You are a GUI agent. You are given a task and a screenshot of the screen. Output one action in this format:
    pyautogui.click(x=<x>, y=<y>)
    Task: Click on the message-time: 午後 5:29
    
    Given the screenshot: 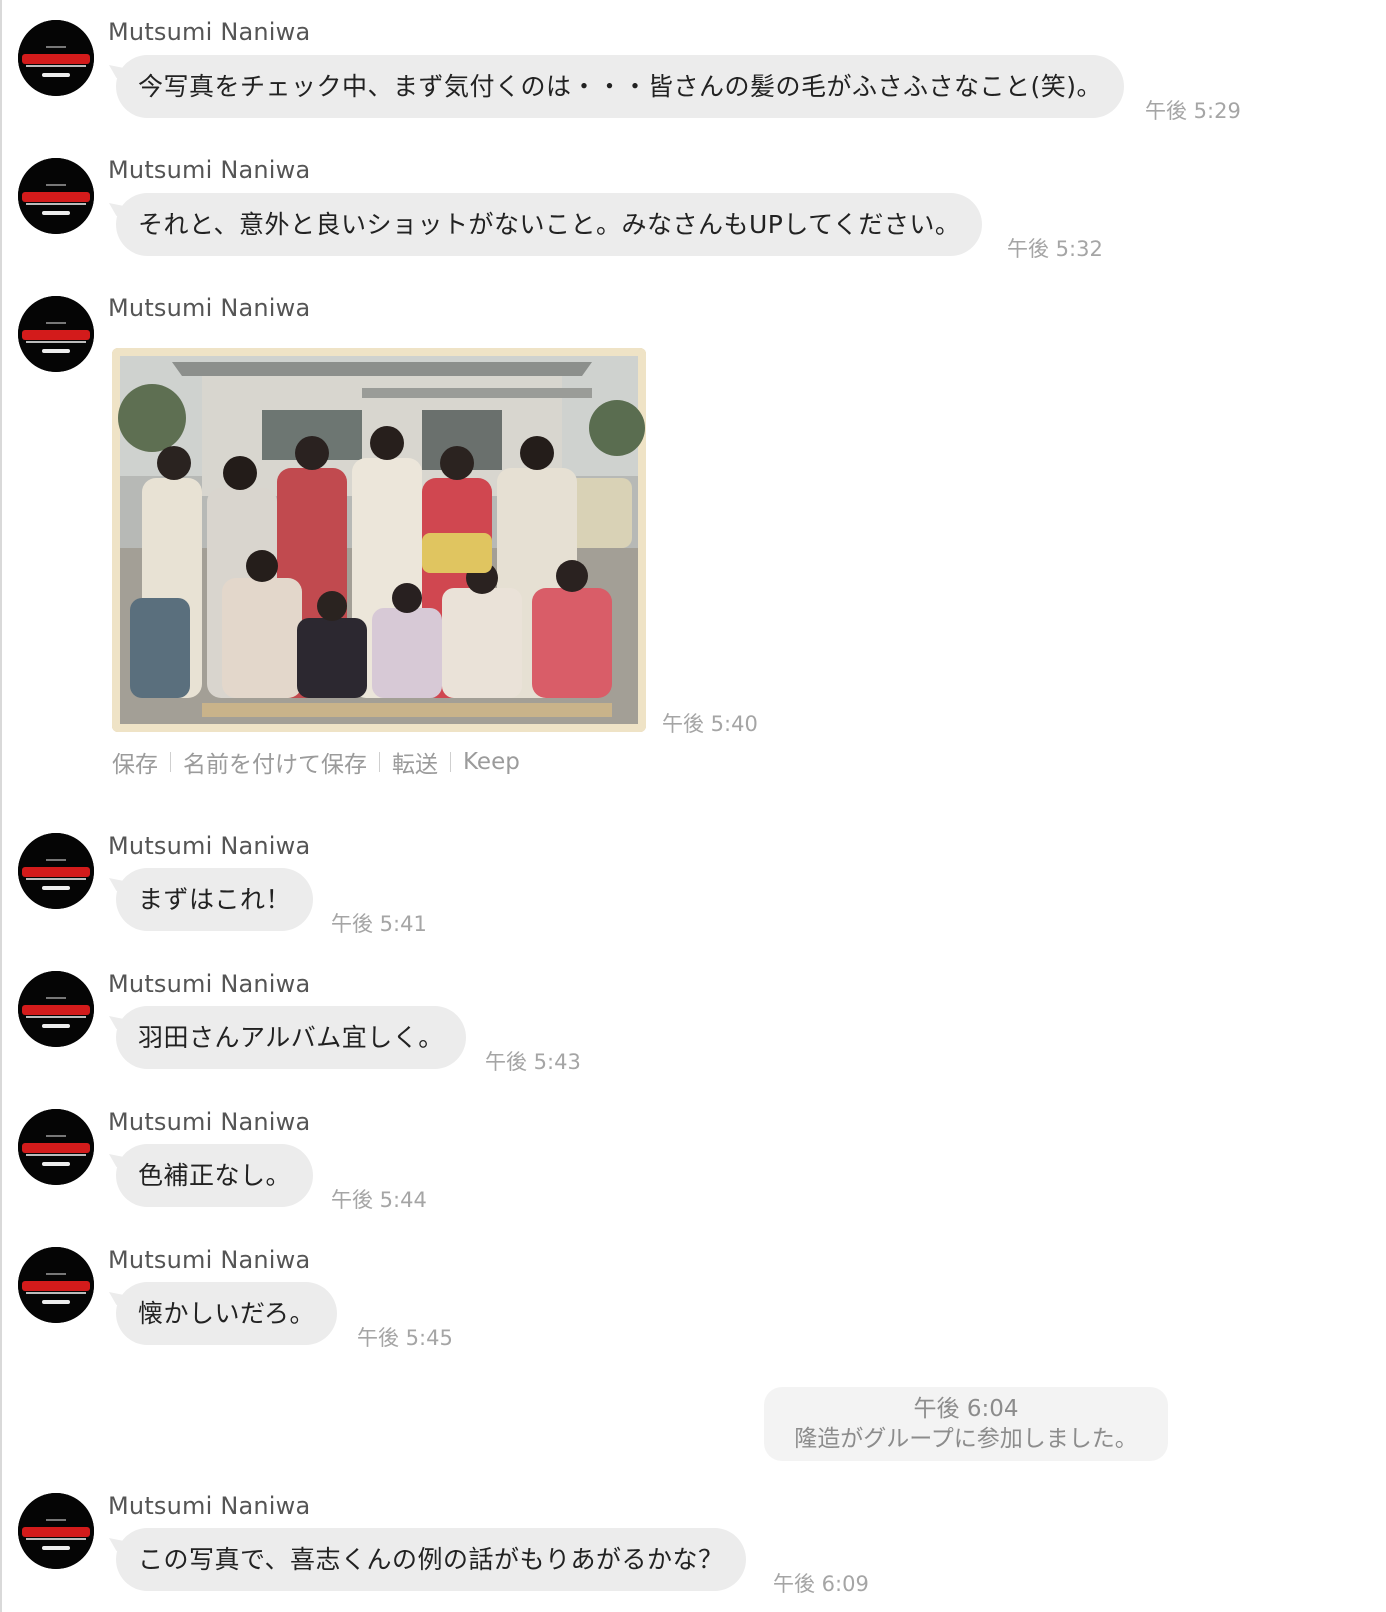 What is the action you would take?
    pyautogui.click(x=1193, y=111)
    